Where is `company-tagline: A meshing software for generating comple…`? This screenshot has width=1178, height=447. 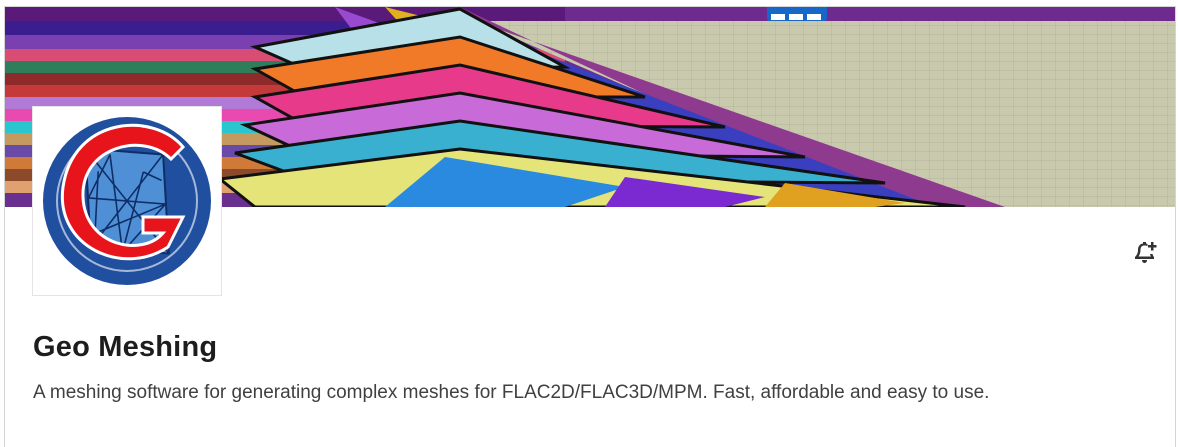 company-tagline: A meshing software for generating comple… is located at coordinates (511, 392).